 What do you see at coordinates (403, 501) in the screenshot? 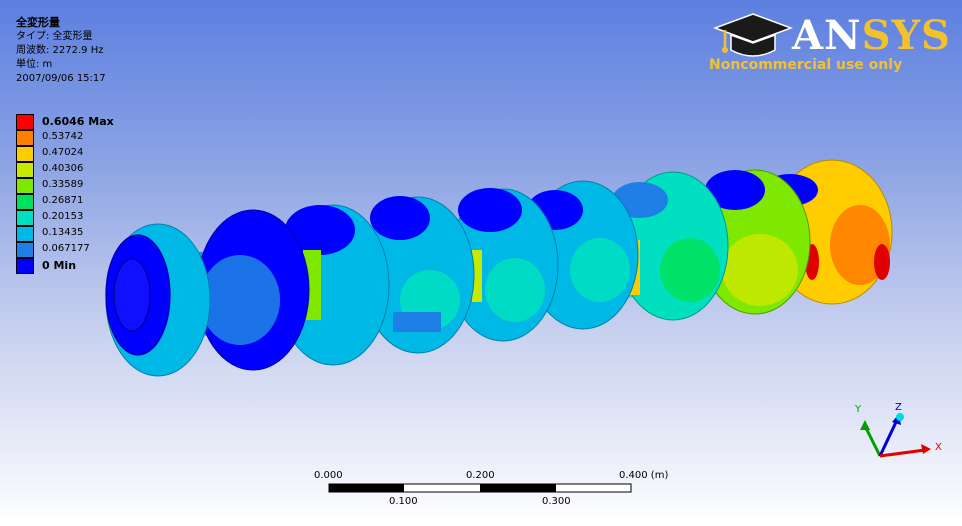
I see `scale-tick-100: 0.100` at bounding box center [403, 501].